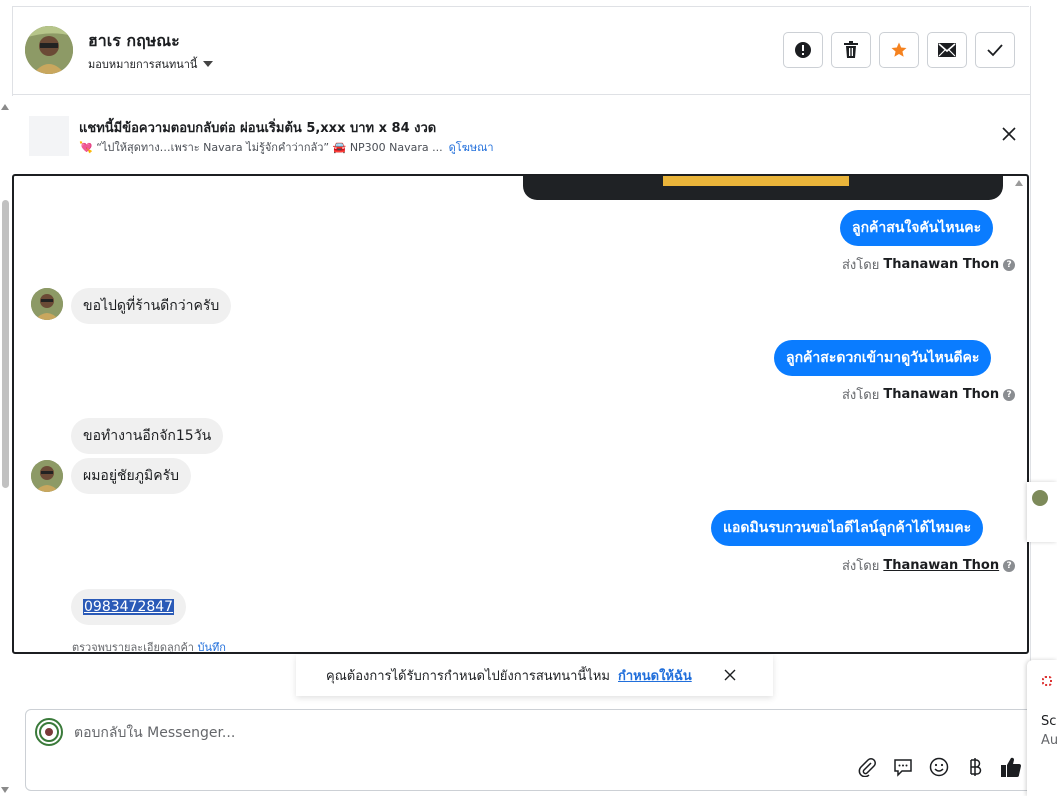 The image size is (1057, 796). I want to click on trash-icon, so click(851, 49).